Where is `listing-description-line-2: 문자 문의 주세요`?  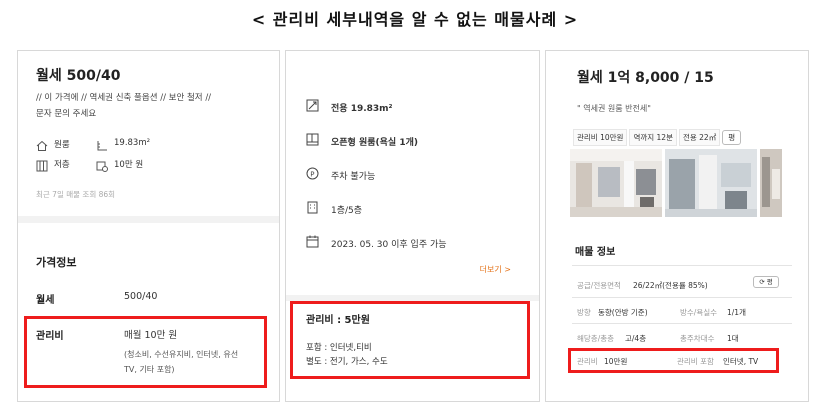
listing-description-line-2: 문자 문의 주세요 is located at coordinates (66, 114).